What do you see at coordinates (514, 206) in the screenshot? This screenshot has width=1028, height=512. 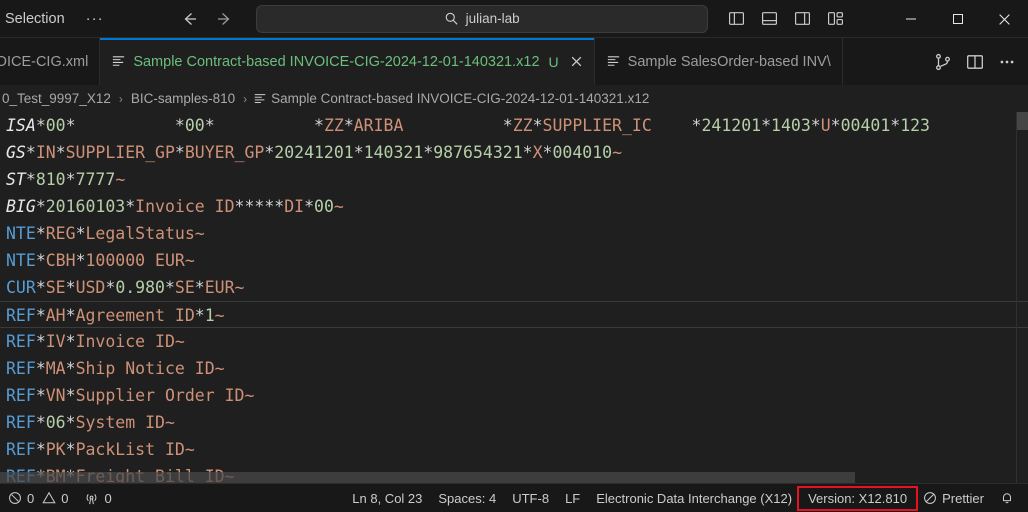 I see `code-line: BIG*20160103*Invoice ID*****DI*00~` at bounding box center [514, 206].